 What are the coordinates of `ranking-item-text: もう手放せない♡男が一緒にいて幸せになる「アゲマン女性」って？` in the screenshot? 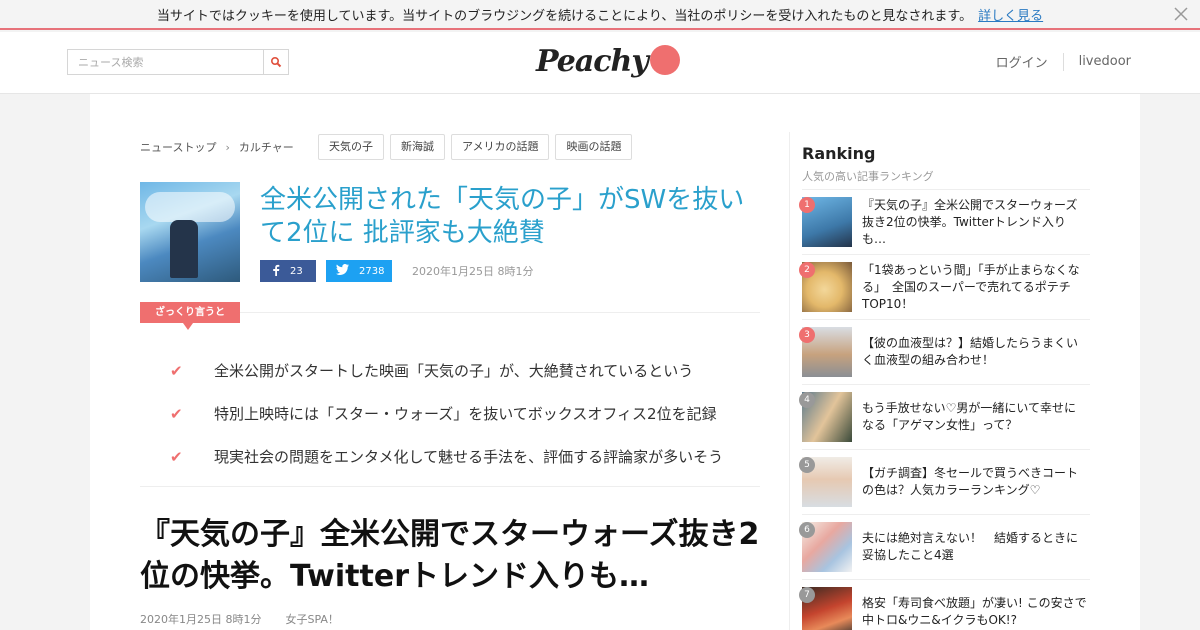 It's located at (969, 416).